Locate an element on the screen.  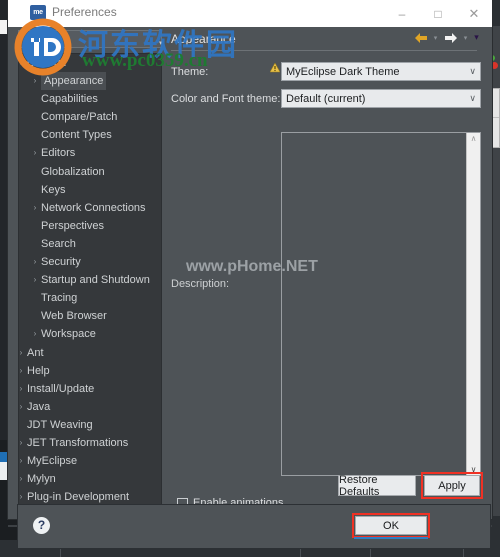
tree-item: › Mylyn is located at coordinates (90, 479).